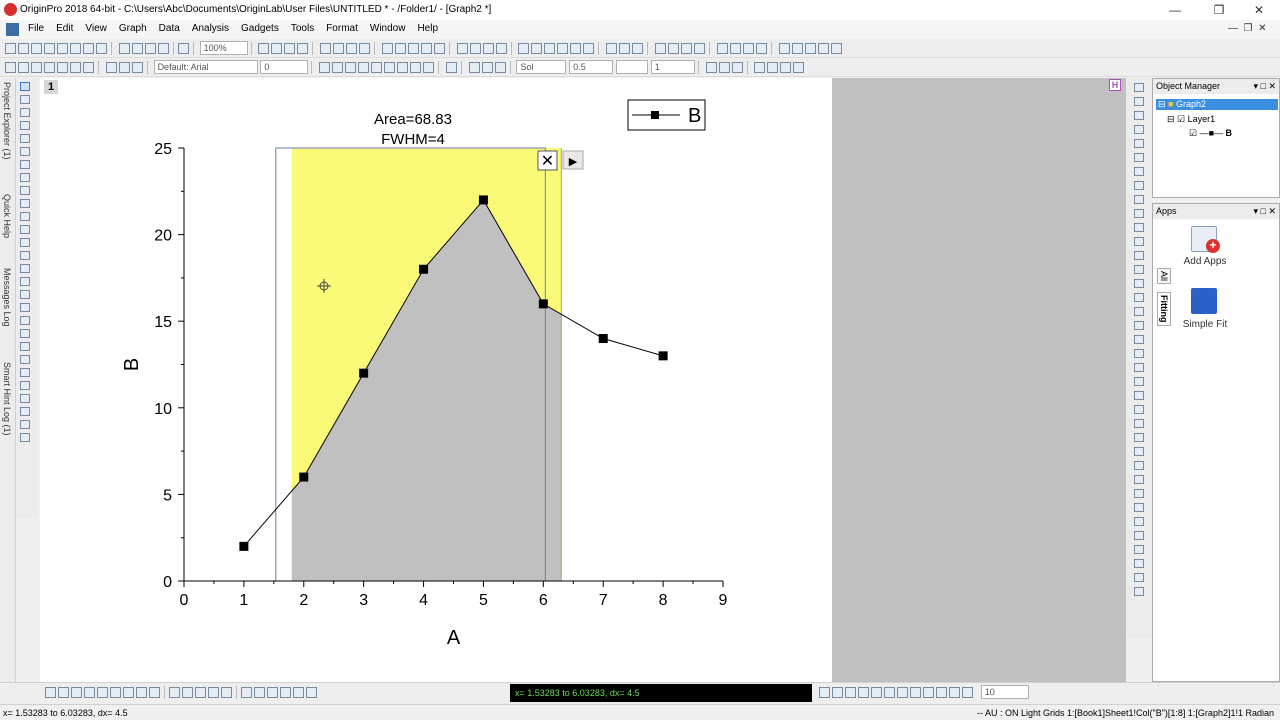 The width and height of the screenshot is (1280, 720). Describe the element at coordinates (760, 67) in the screenshot. I see `mask-color-icon` at that location.